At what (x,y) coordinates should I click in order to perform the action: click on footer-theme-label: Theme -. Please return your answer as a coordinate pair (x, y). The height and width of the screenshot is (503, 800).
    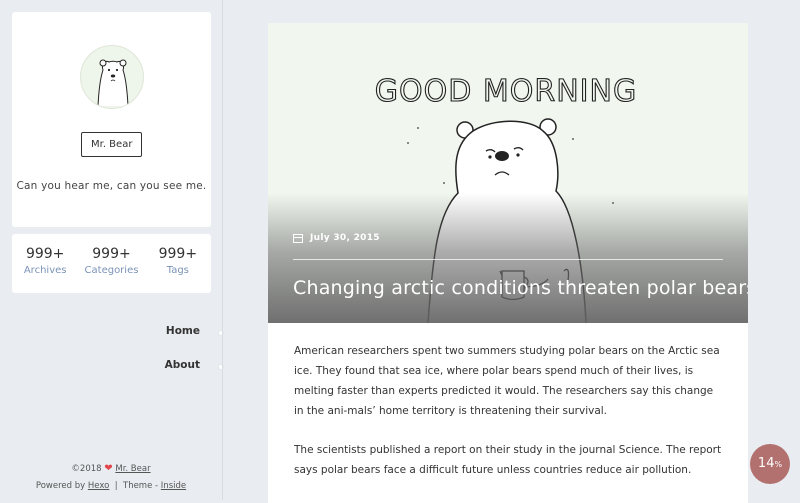
    Looking at the image, I should click on (141, 486).